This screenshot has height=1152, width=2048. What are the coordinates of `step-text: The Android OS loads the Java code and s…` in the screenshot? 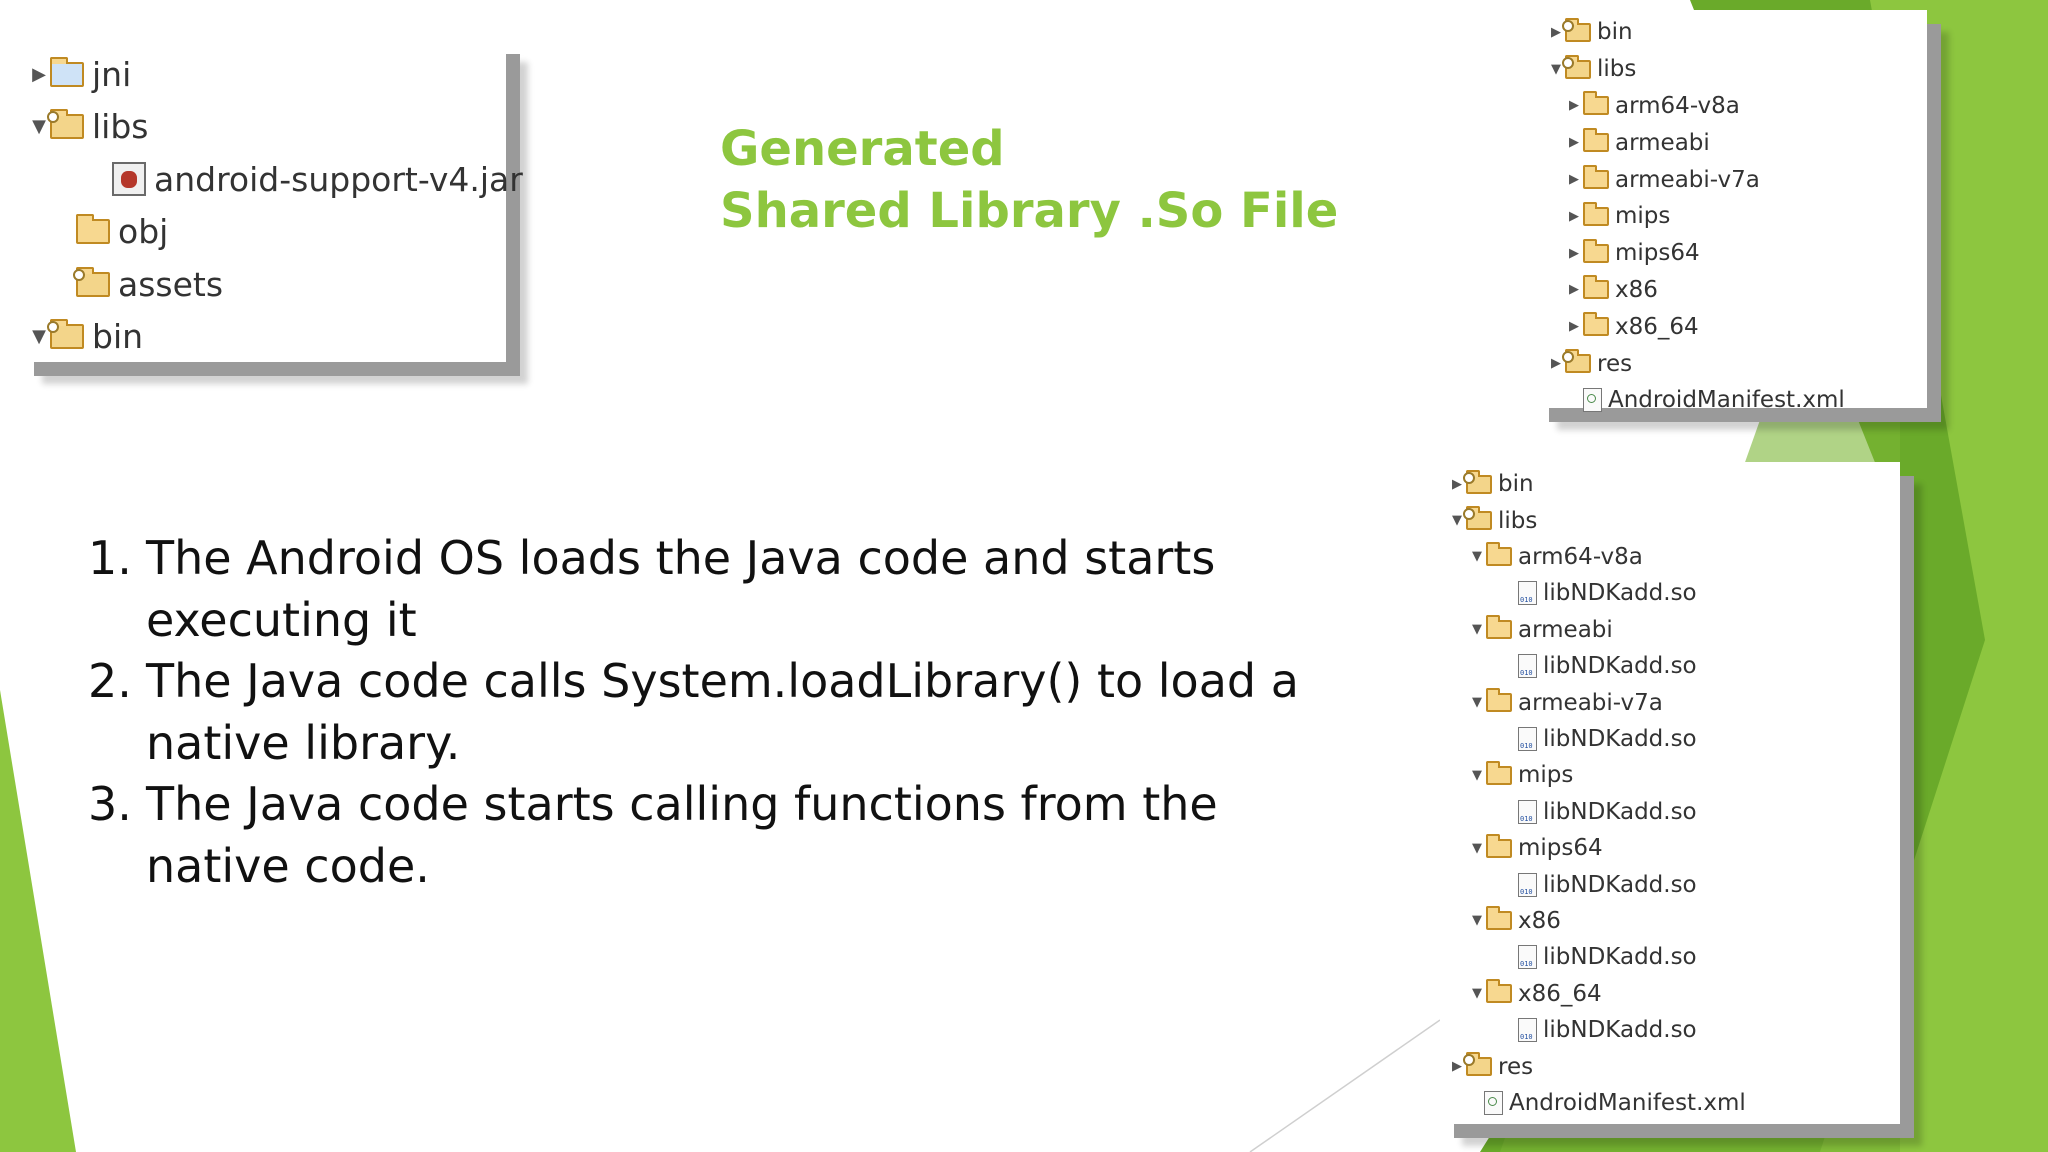 It's located at (681, 589).